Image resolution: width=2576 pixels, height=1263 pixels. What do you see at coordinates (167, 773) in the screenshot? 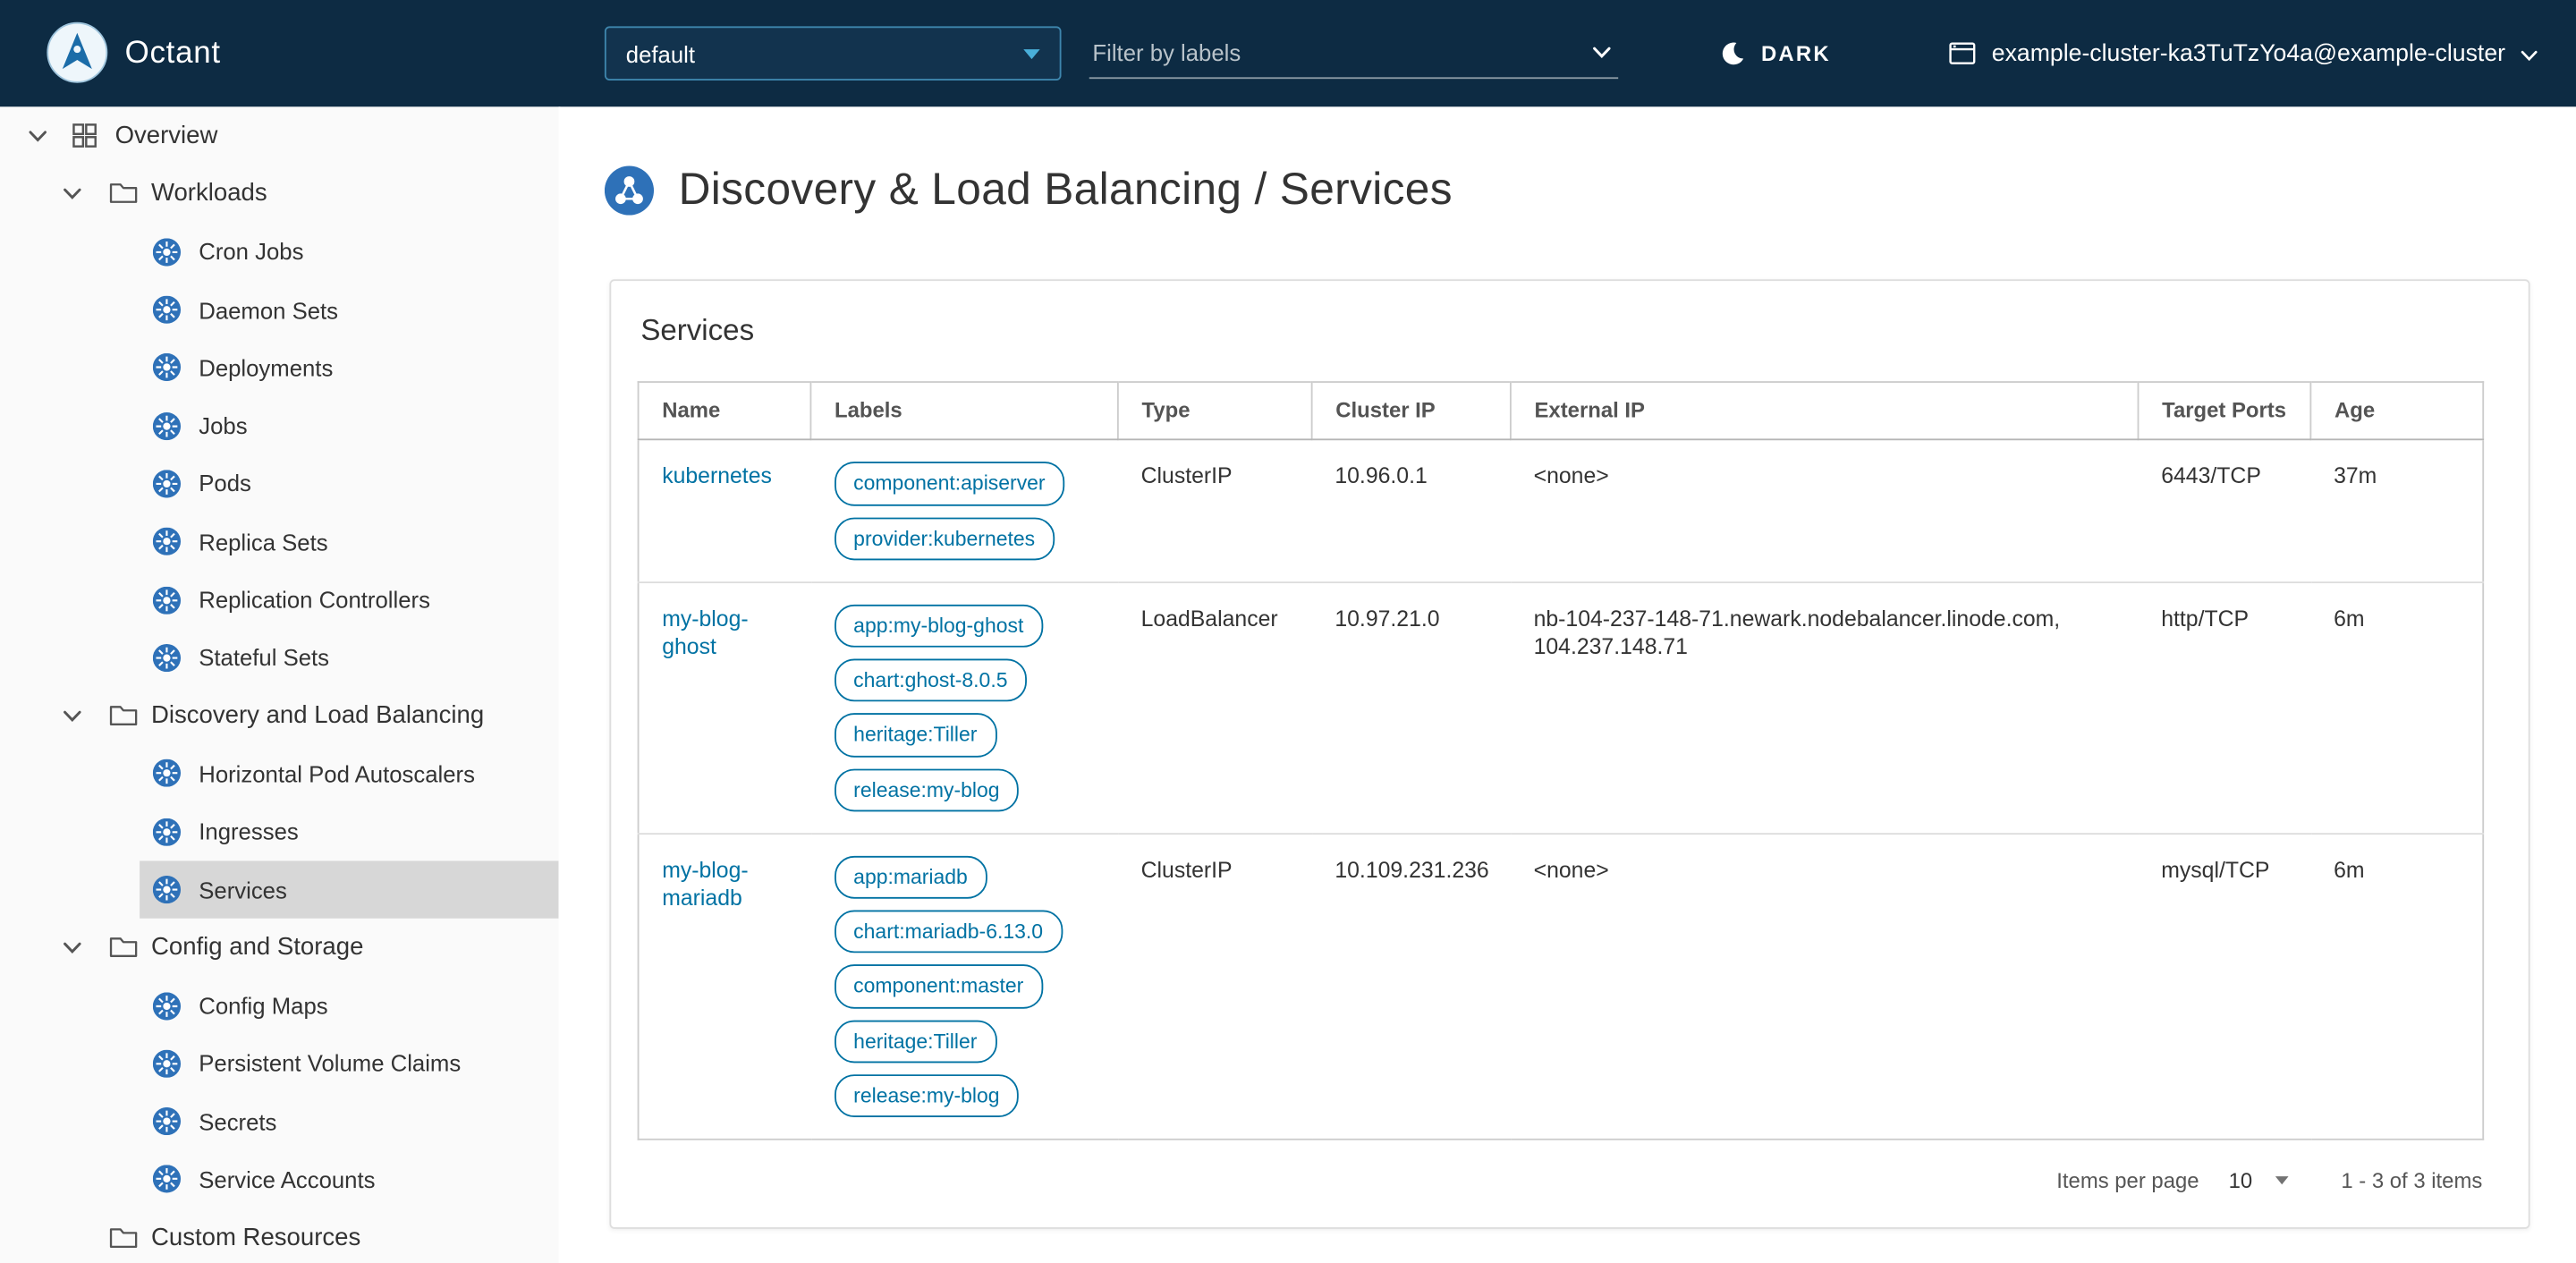
I see `horizontal-pod-autoscalers-icon` at bounding box center [167, 773].